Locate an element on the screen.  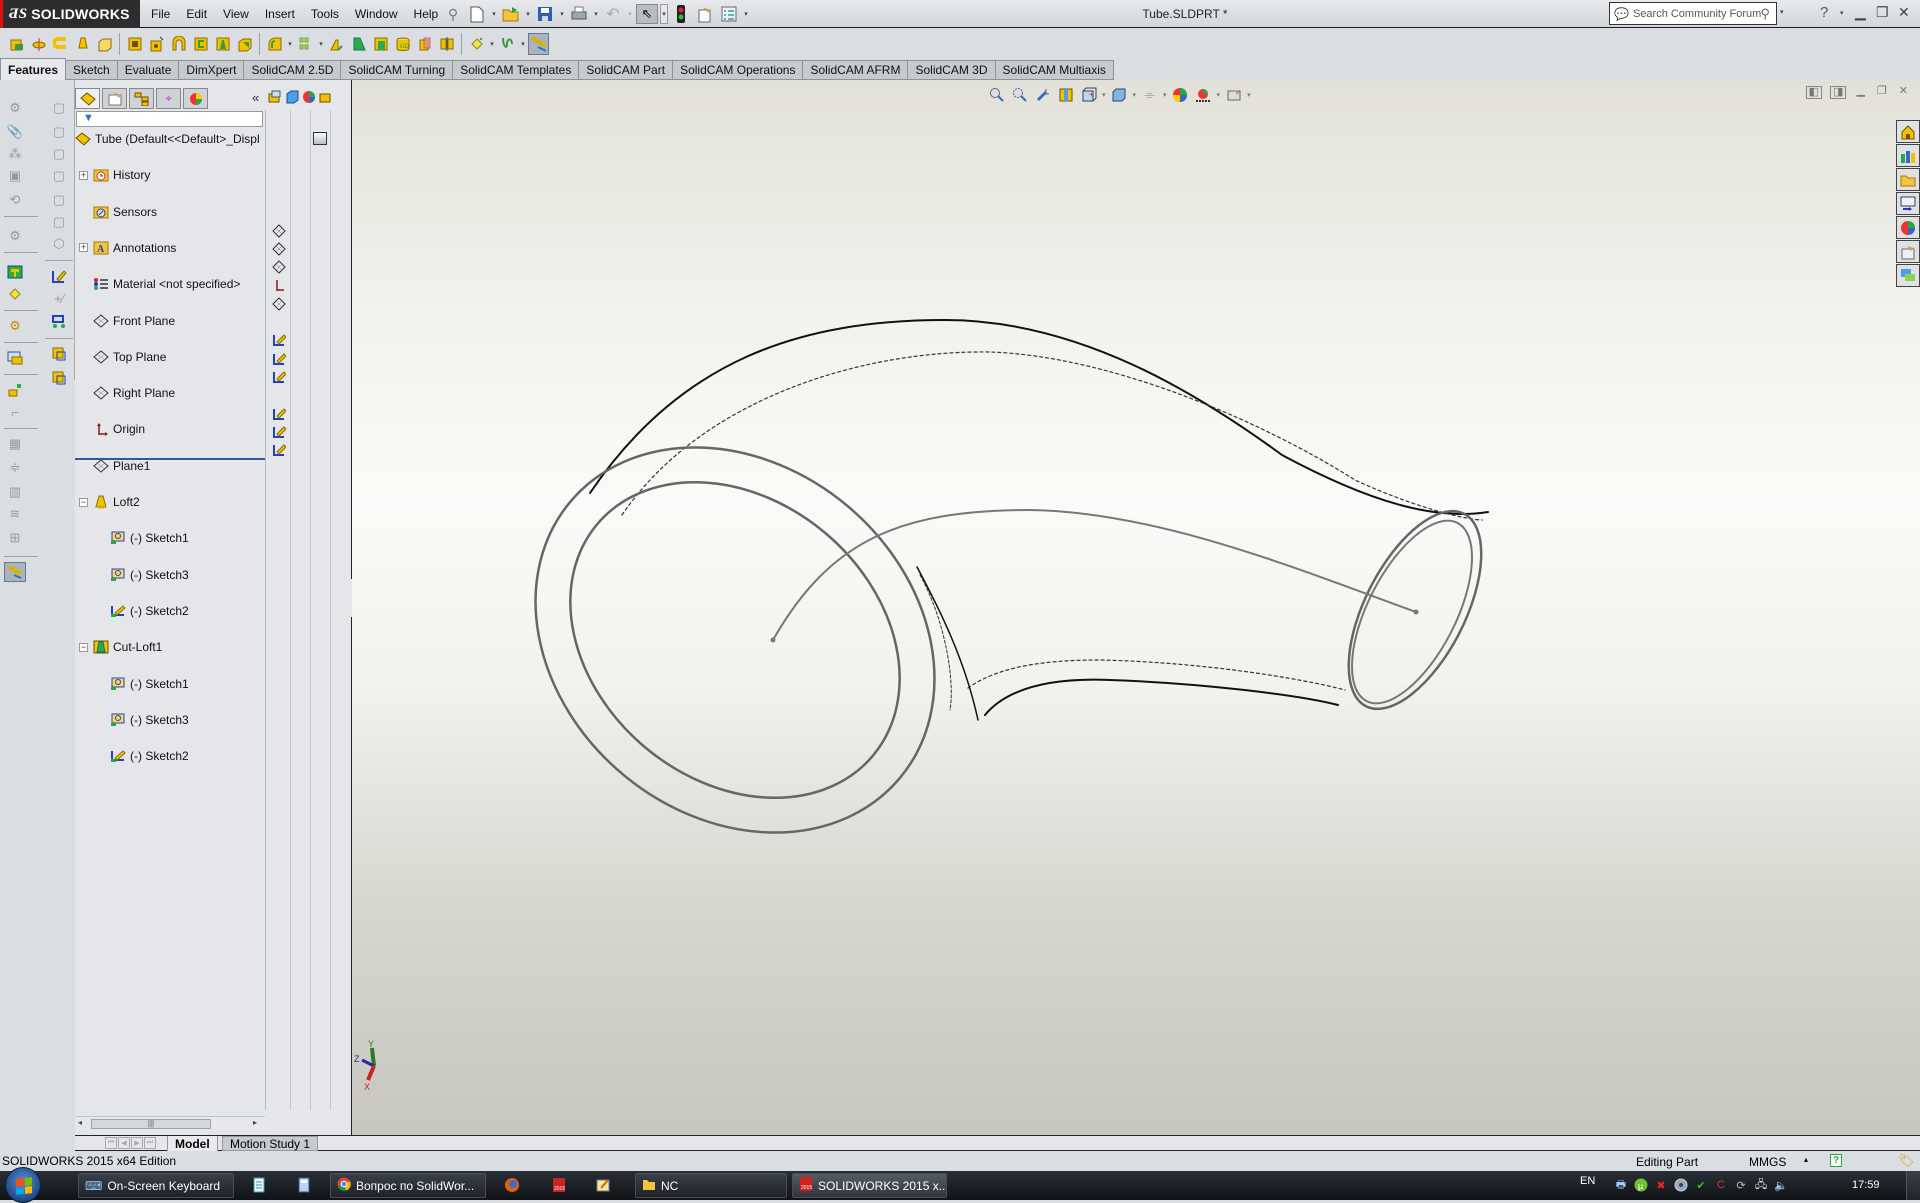
tree-root-part: Tube (Default<<Default>_Displ is located at coordinates (170, 139).